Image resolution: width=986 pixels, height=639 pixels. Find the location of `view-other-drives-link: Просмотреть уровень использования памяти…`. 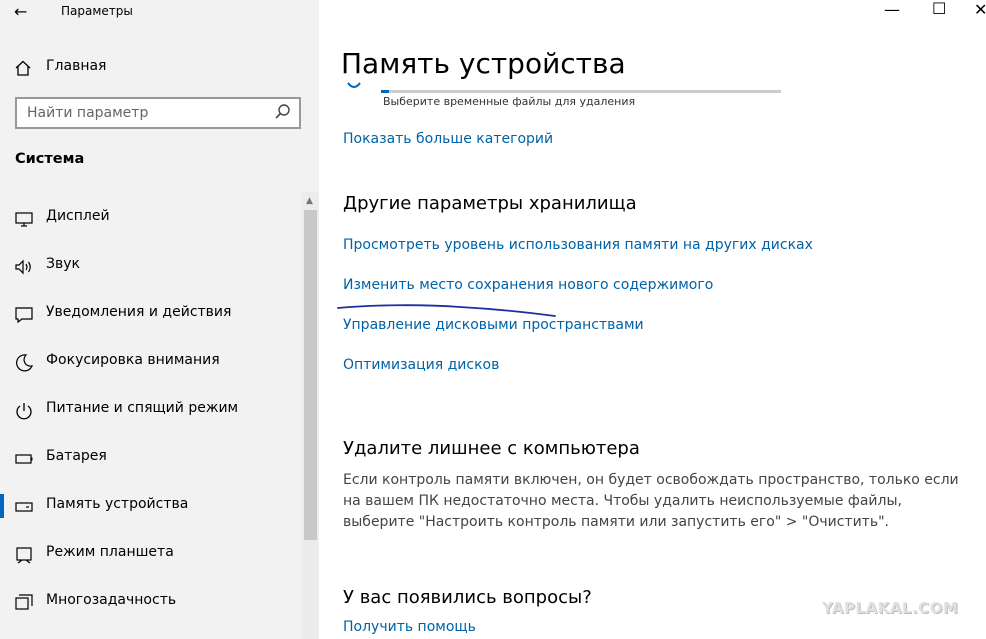

view-other-drives-link: Просмотреть уровень использования памяти… is located at coordinates (578, 245).